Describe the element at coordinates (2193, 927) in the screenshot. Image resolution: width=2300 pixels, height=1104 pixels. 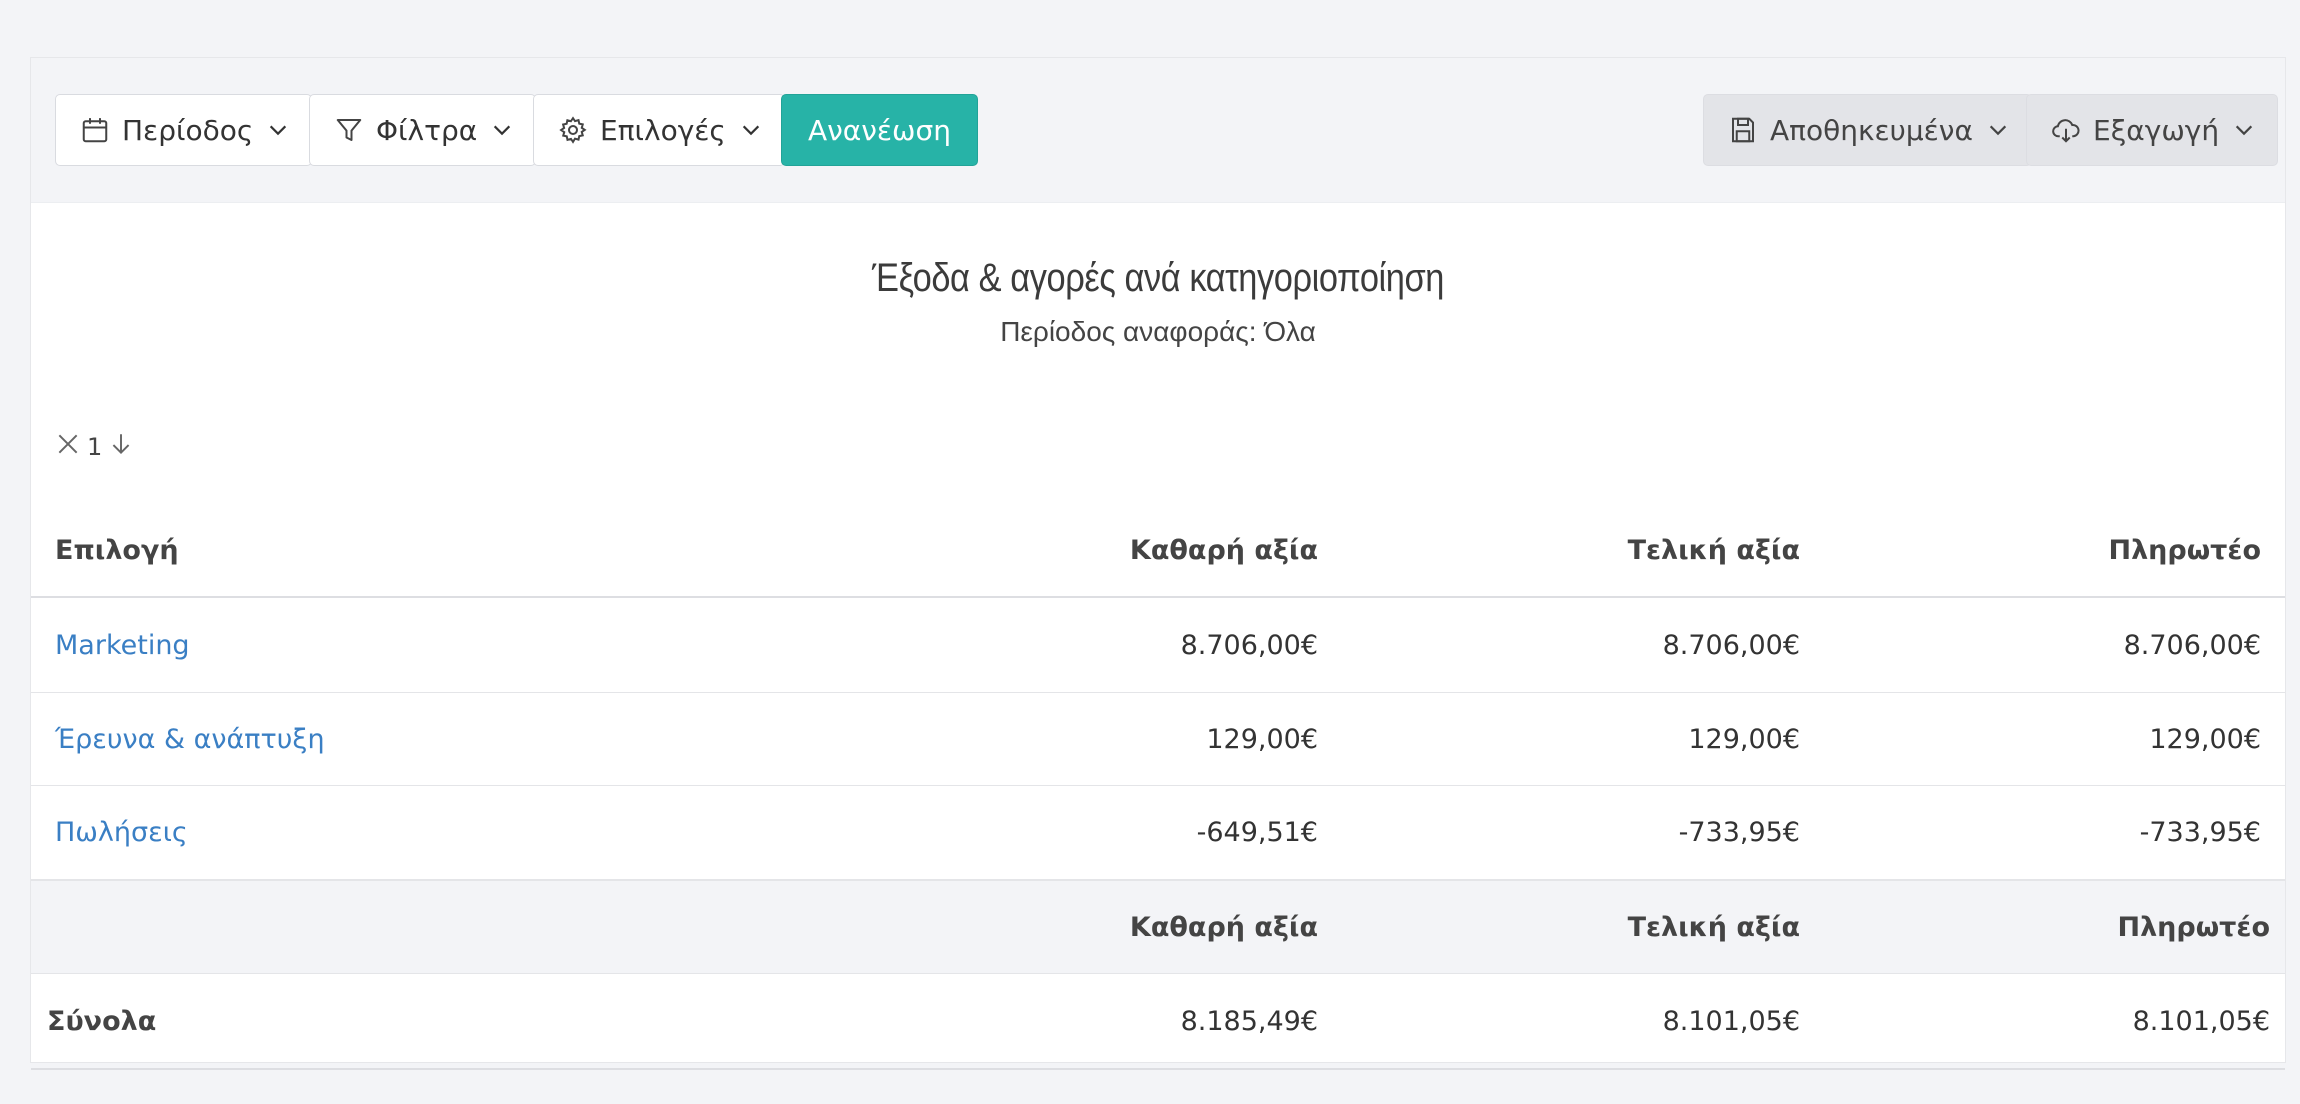
I see `totals-header-payable: Πληρωτέο` at that location.